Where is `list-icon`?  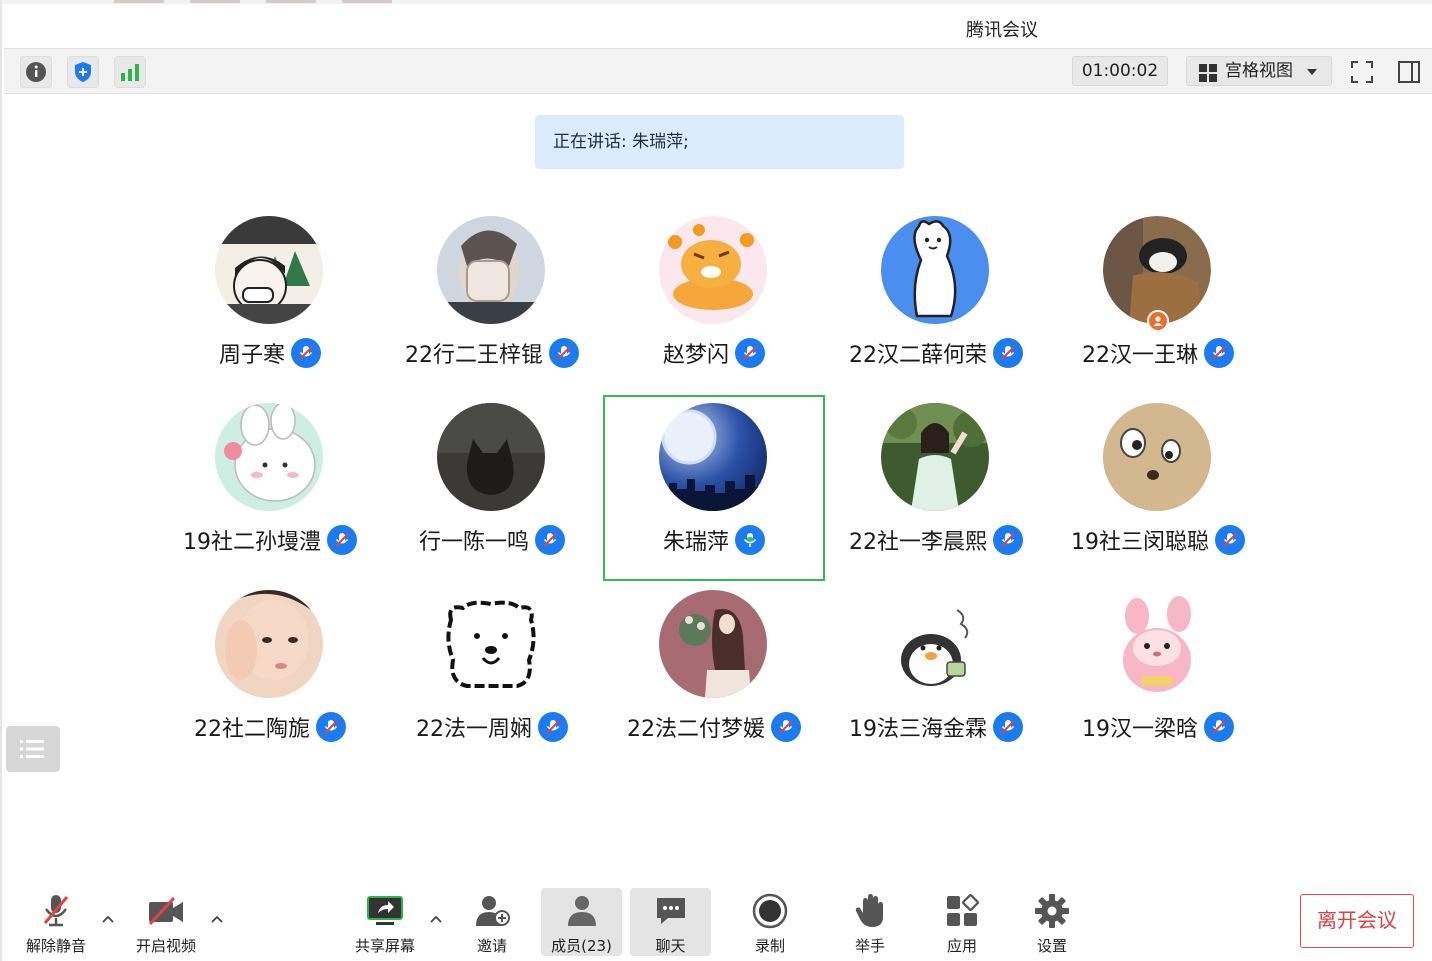
list-icon is located at coordinates (32, 749).